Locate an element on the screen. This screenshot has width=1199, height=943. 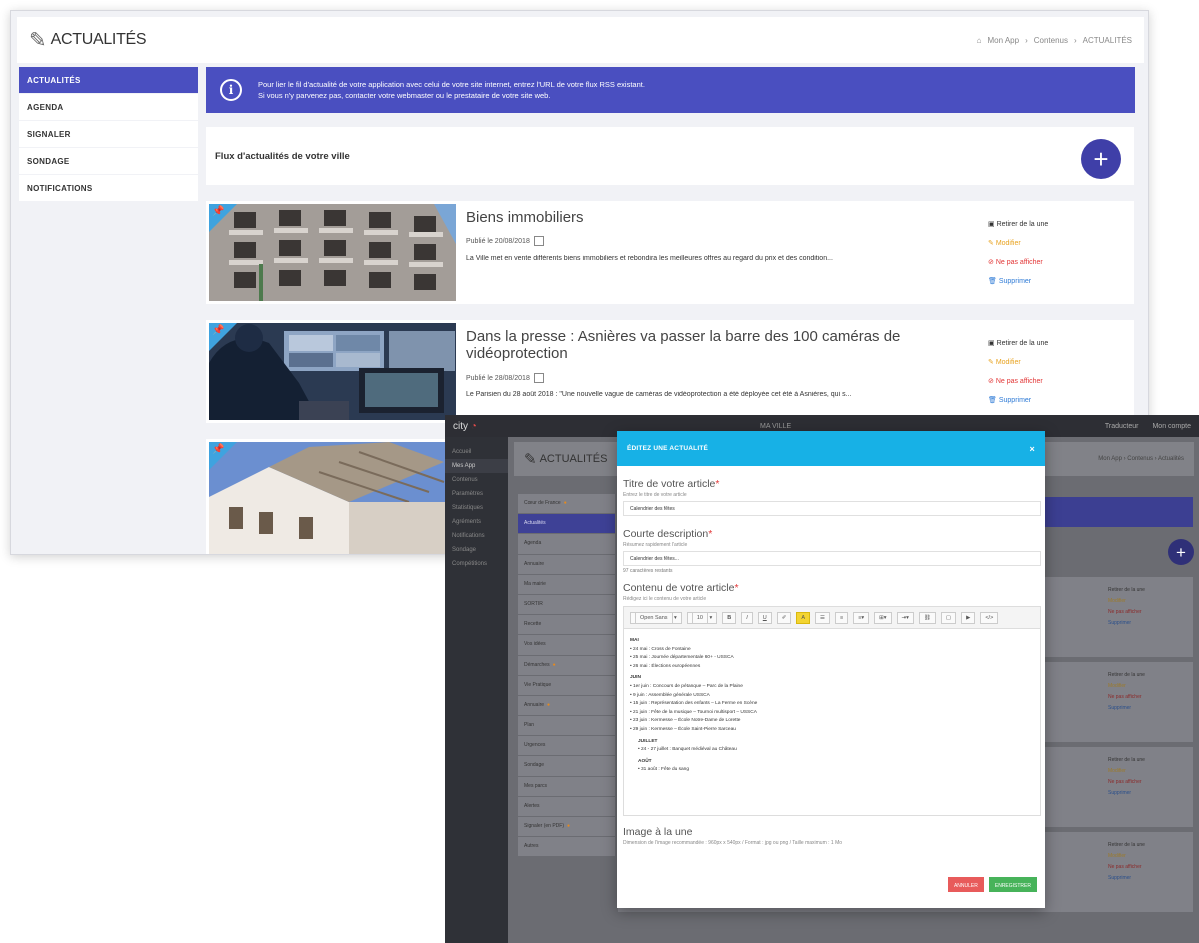
size-select: 10 ▾ is located at coordinates (702, 617).